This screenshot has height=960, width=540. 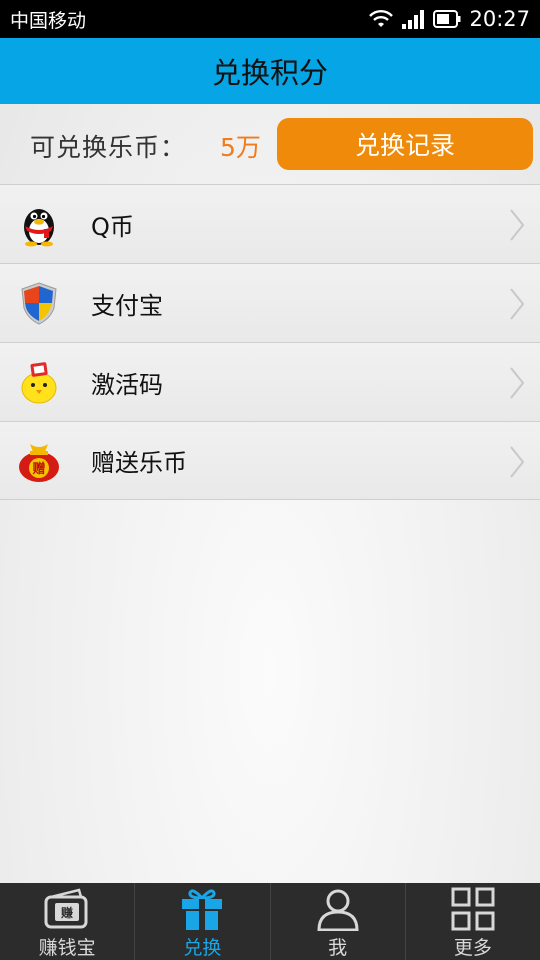 What do you see at coordinates (447, 19) in the screenshot?
I see `battery-icon` at bounding box center [447, 19].